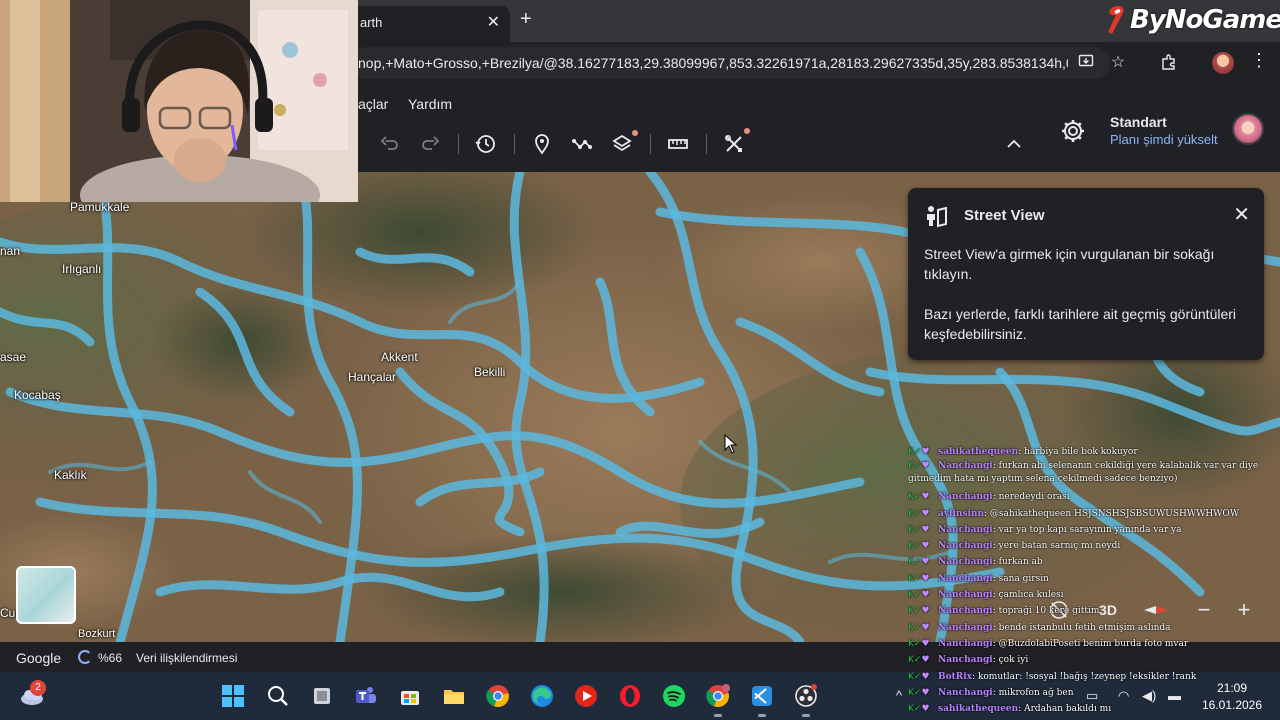 Image resolution: width=1280 pixels, height=720 pixels. What do you see at coordinates (322, 696) in the screenshot?
I see `task-view-icon` at bounding box center [322, 696].